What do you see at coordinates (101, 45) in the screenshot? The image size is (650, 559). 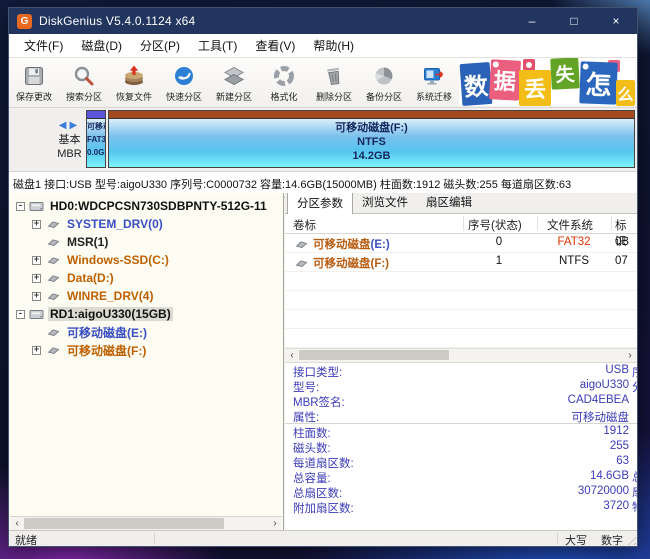 I see `menu-item-1: 磁盘(D)` at bounding box center [101, 45].